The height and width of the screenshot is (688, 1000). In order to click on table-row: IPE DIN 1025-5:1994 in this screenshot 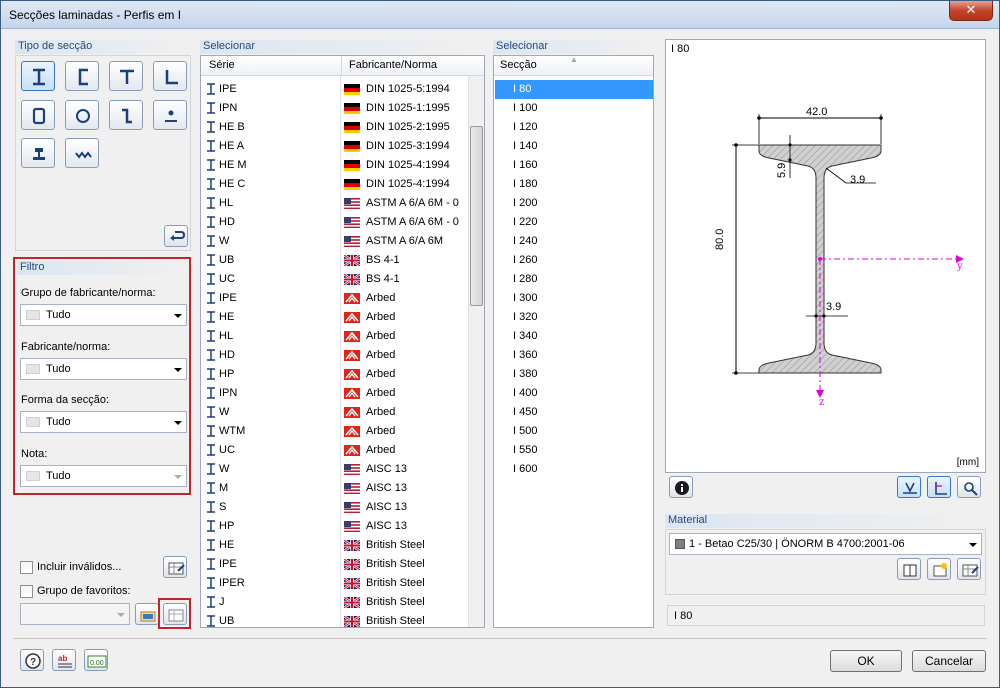, I will do `click(334, 89)`.